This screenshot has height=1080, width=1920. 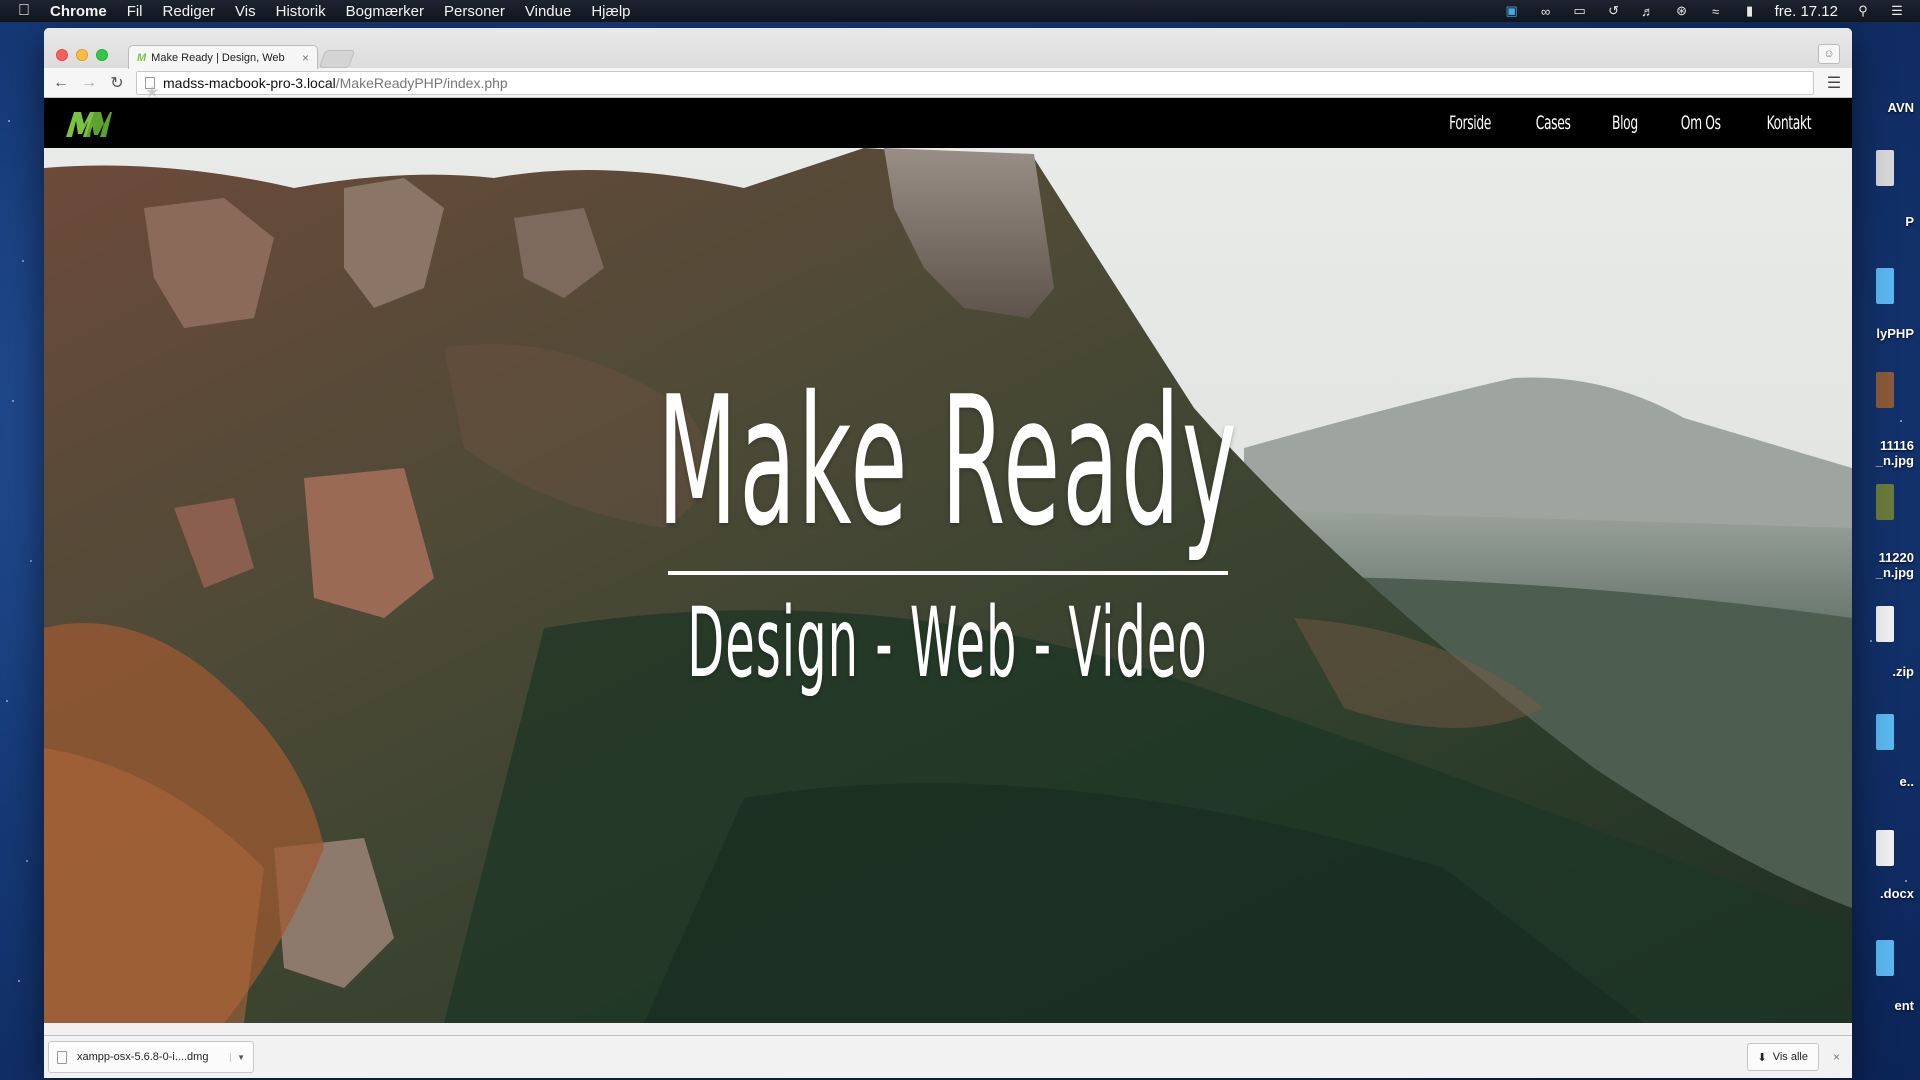 I want to click on menu-vis: Vis, so click(x=245, y=11).